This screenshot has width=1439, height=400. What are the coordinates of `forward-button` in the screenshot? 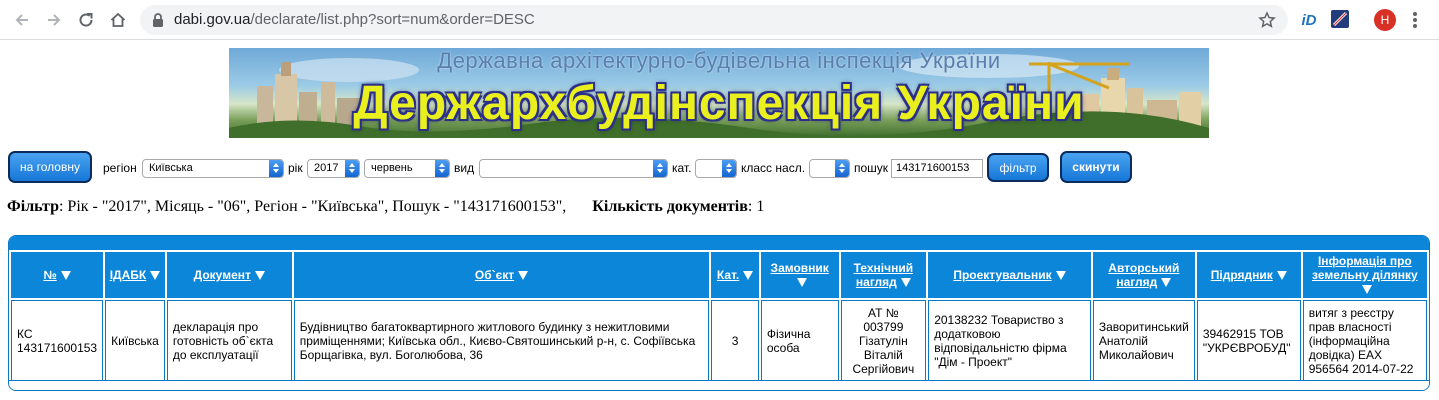 It's located at (54, 20).